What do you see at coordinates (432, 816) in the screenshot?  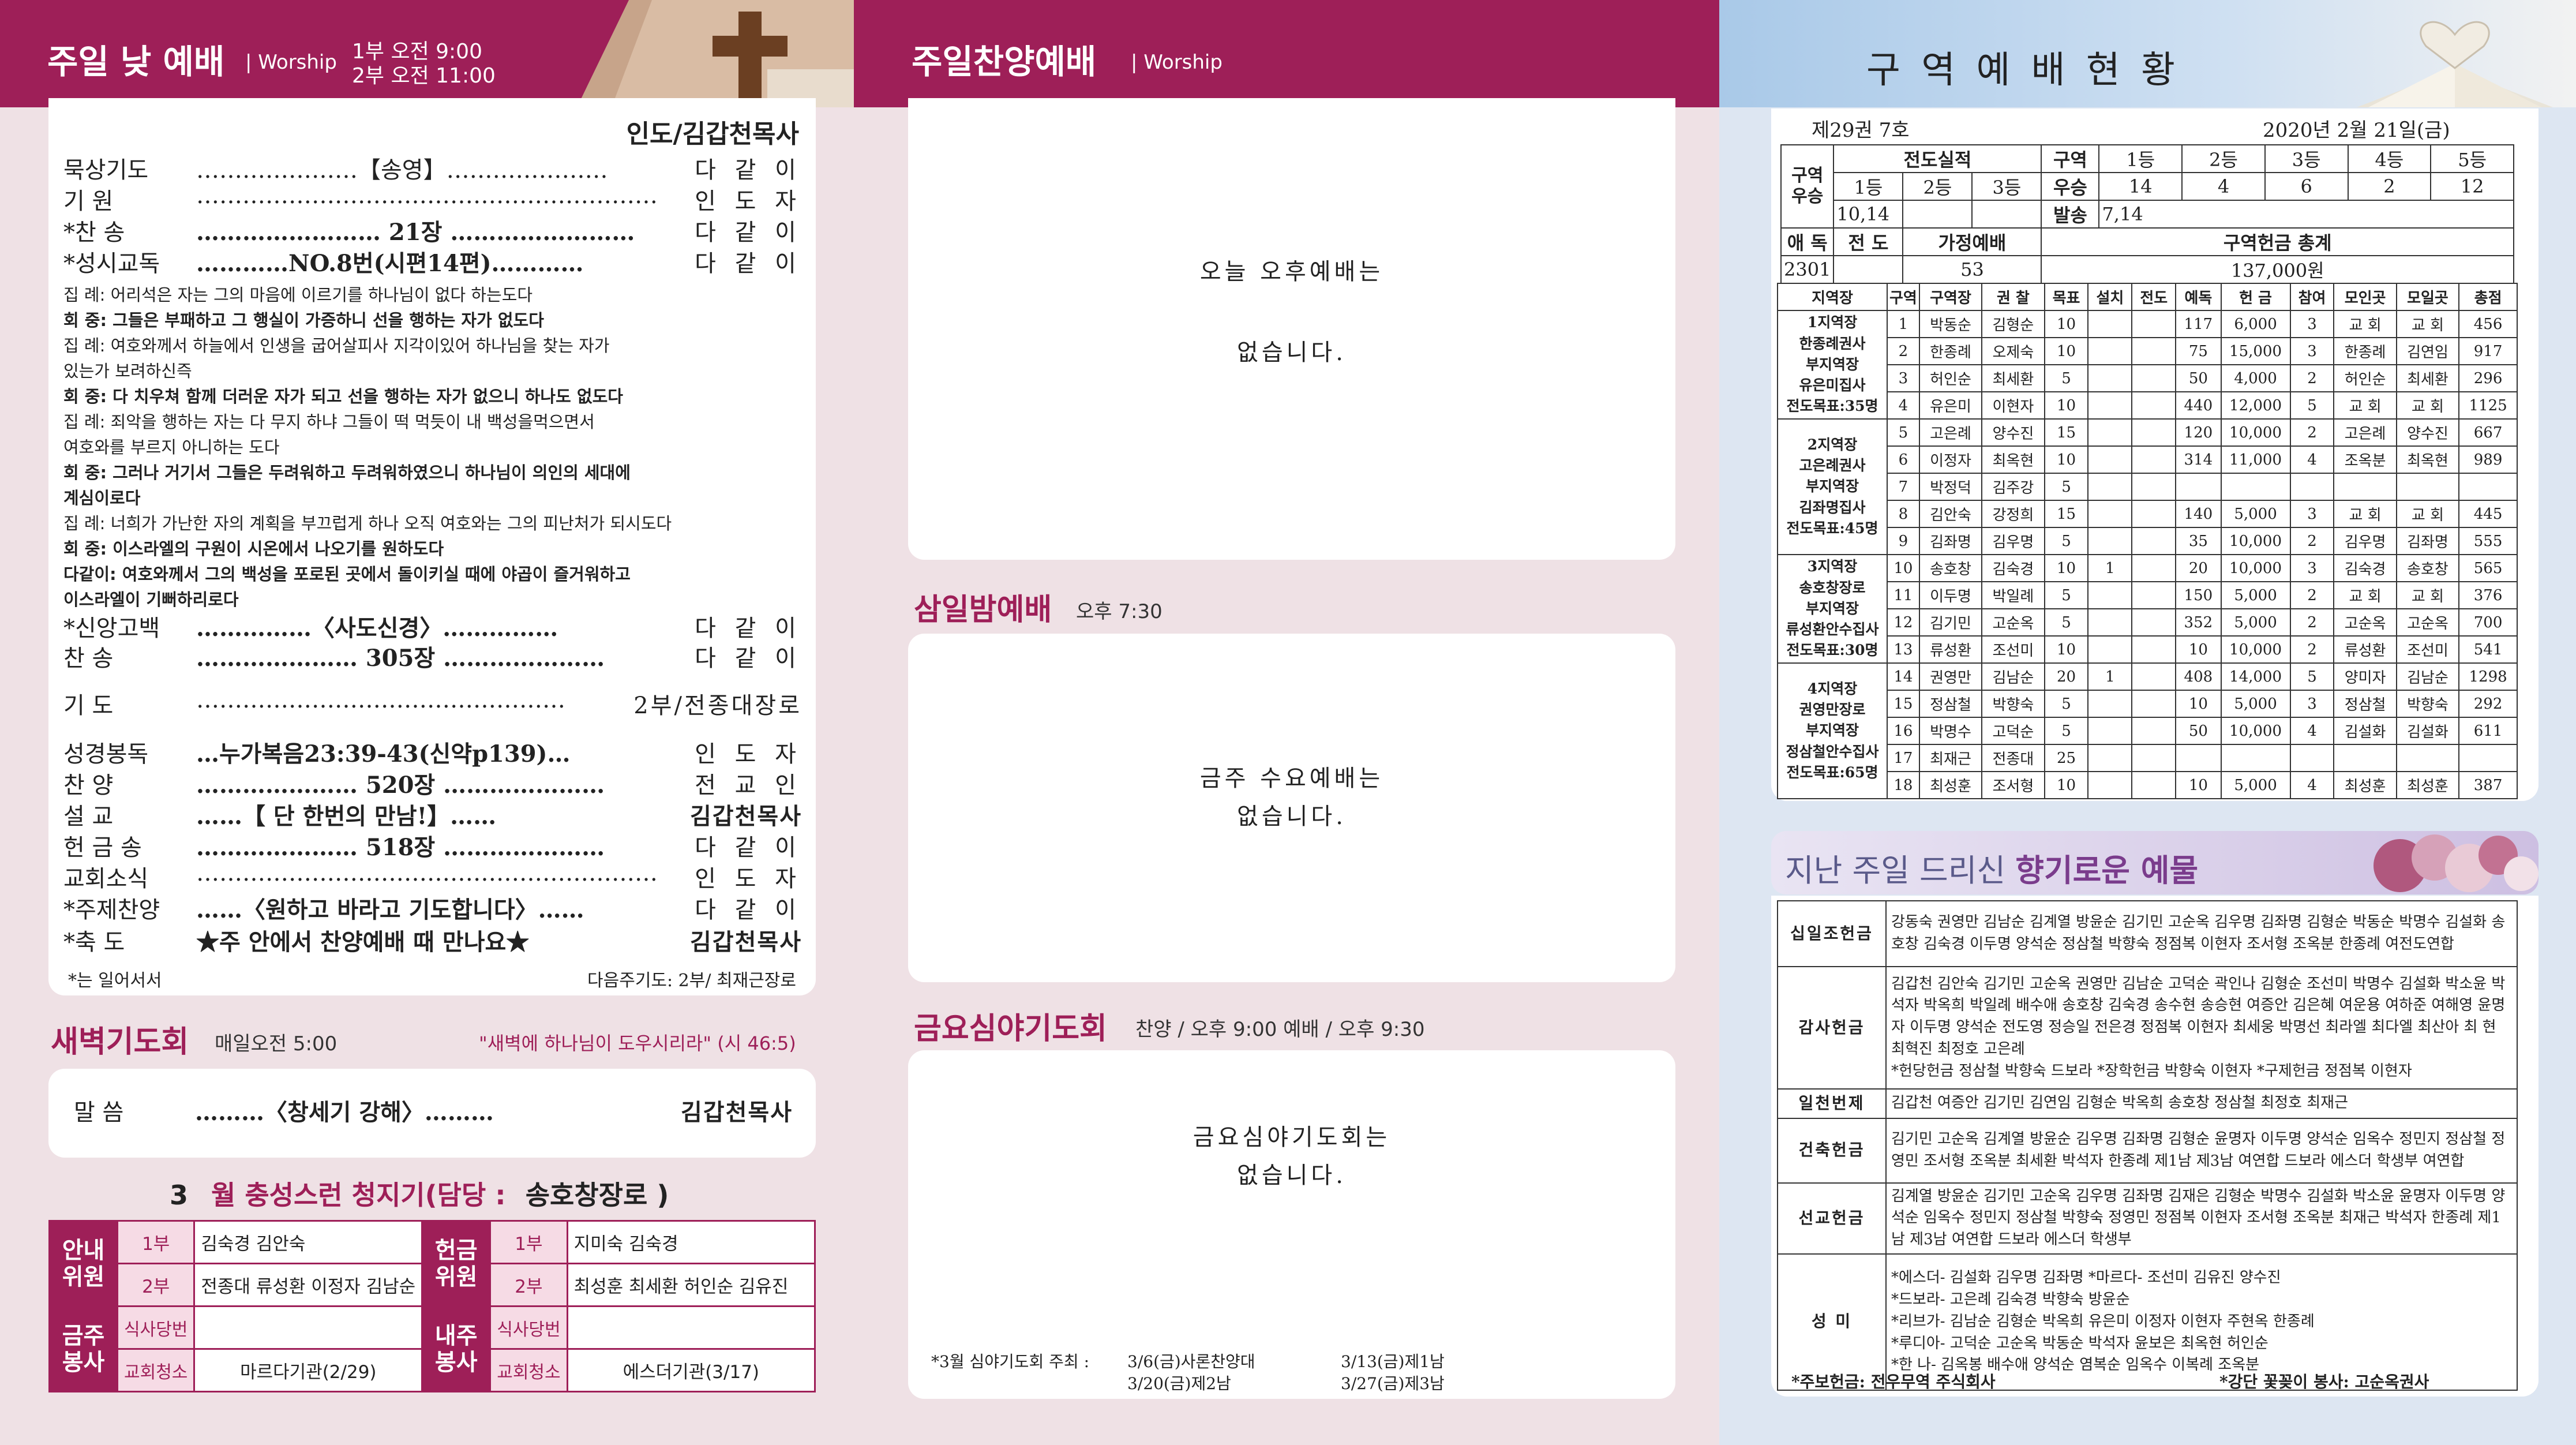 I see `order-row: 설 교 ……【 단 한번의 만남!】…… 김갑천목사` at bounding box center [432, 816].